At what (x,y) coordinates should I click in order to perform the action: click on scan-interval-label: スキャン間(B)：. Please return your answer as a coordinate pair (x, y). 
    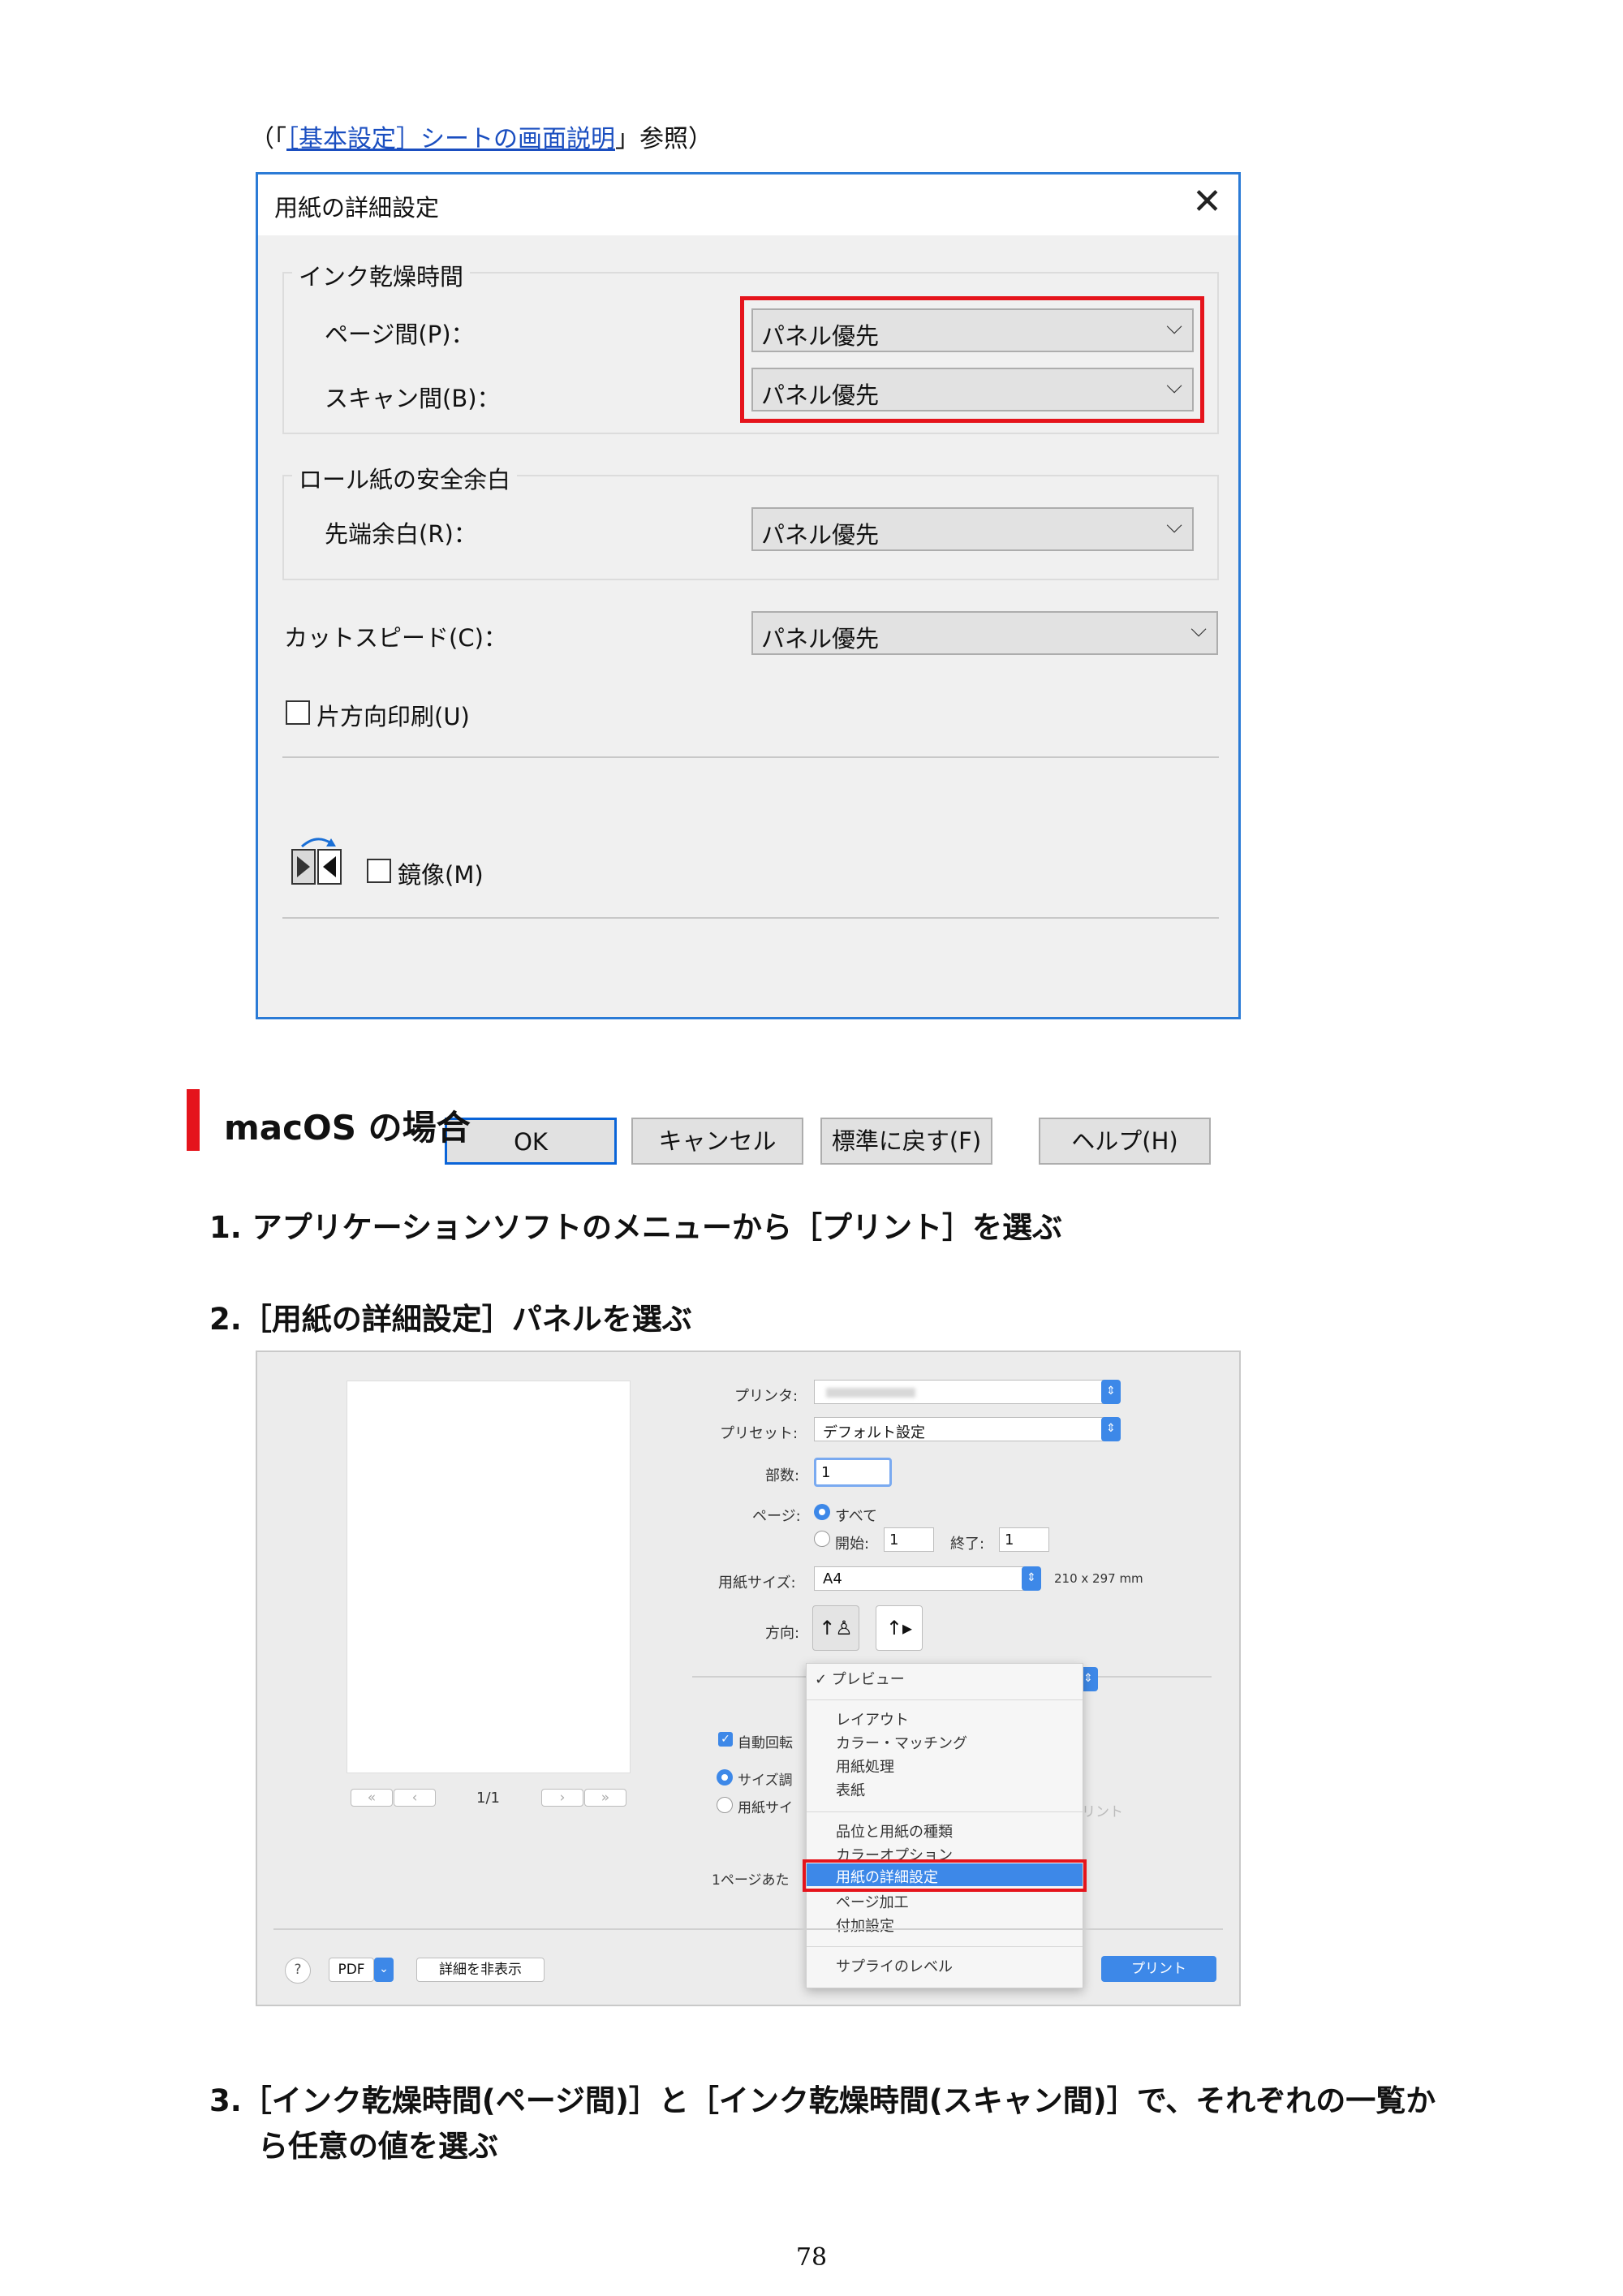
    Looking at the image, I should click on (413, 399).